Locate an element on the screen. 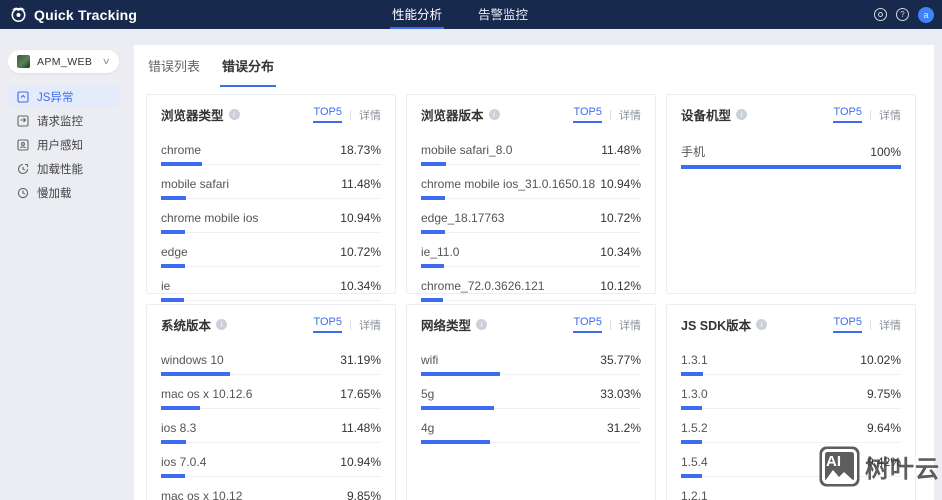 This screenshot has height=500, width=942. js-exception-icon is located at coordinates (23, 96).